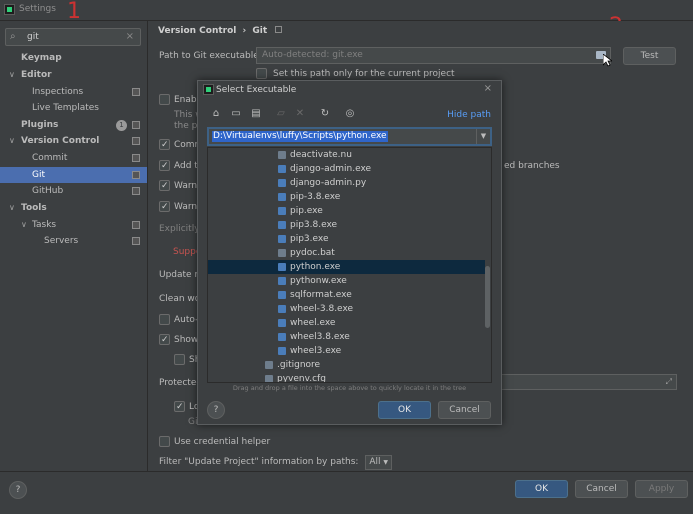  What do you see at coordinates (216, 410) in the screenshot?
I see `dialog-help-button: ?` at bounding box center [216, 410].